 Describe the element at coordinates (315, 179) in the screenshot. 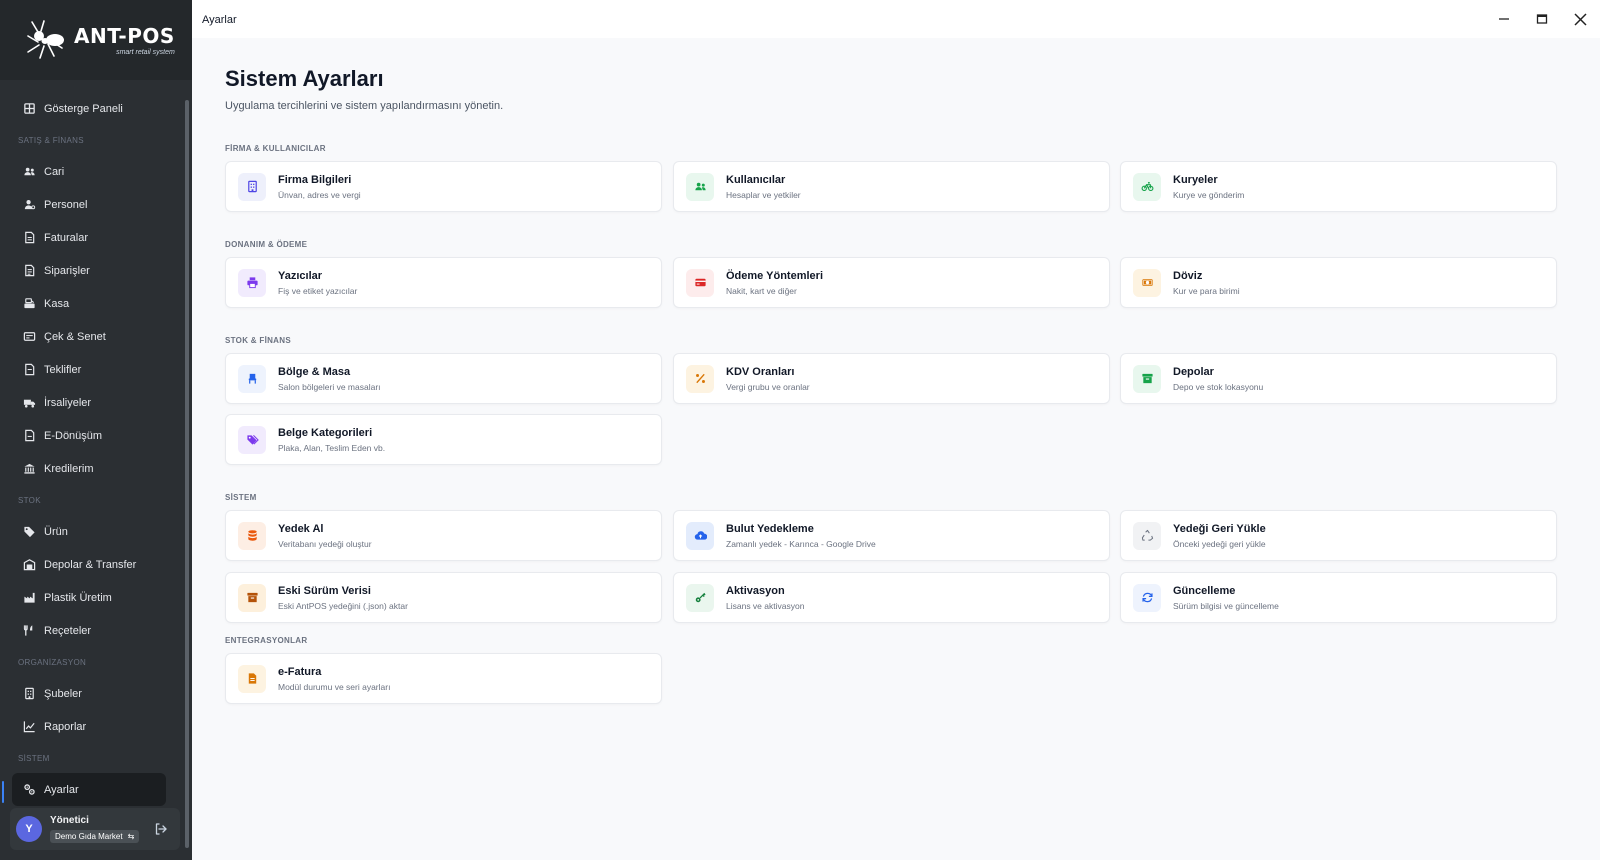

I see `card-title: Firma Bilgileri` at that location.